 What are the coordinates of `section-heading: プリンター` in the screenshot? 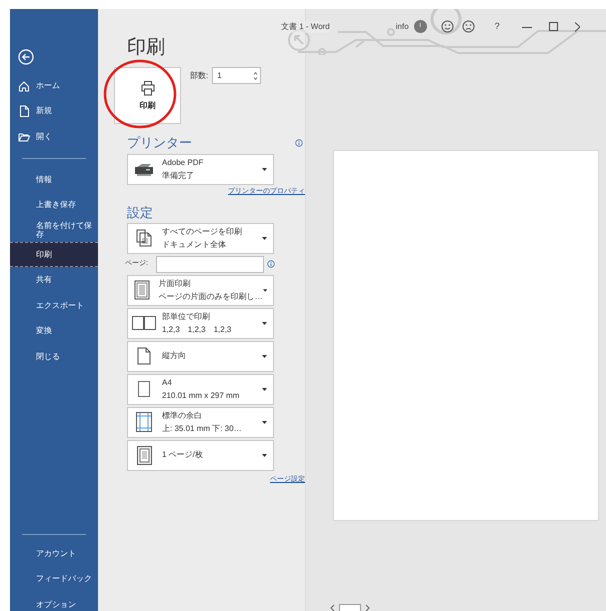 It's located at (159, 143).